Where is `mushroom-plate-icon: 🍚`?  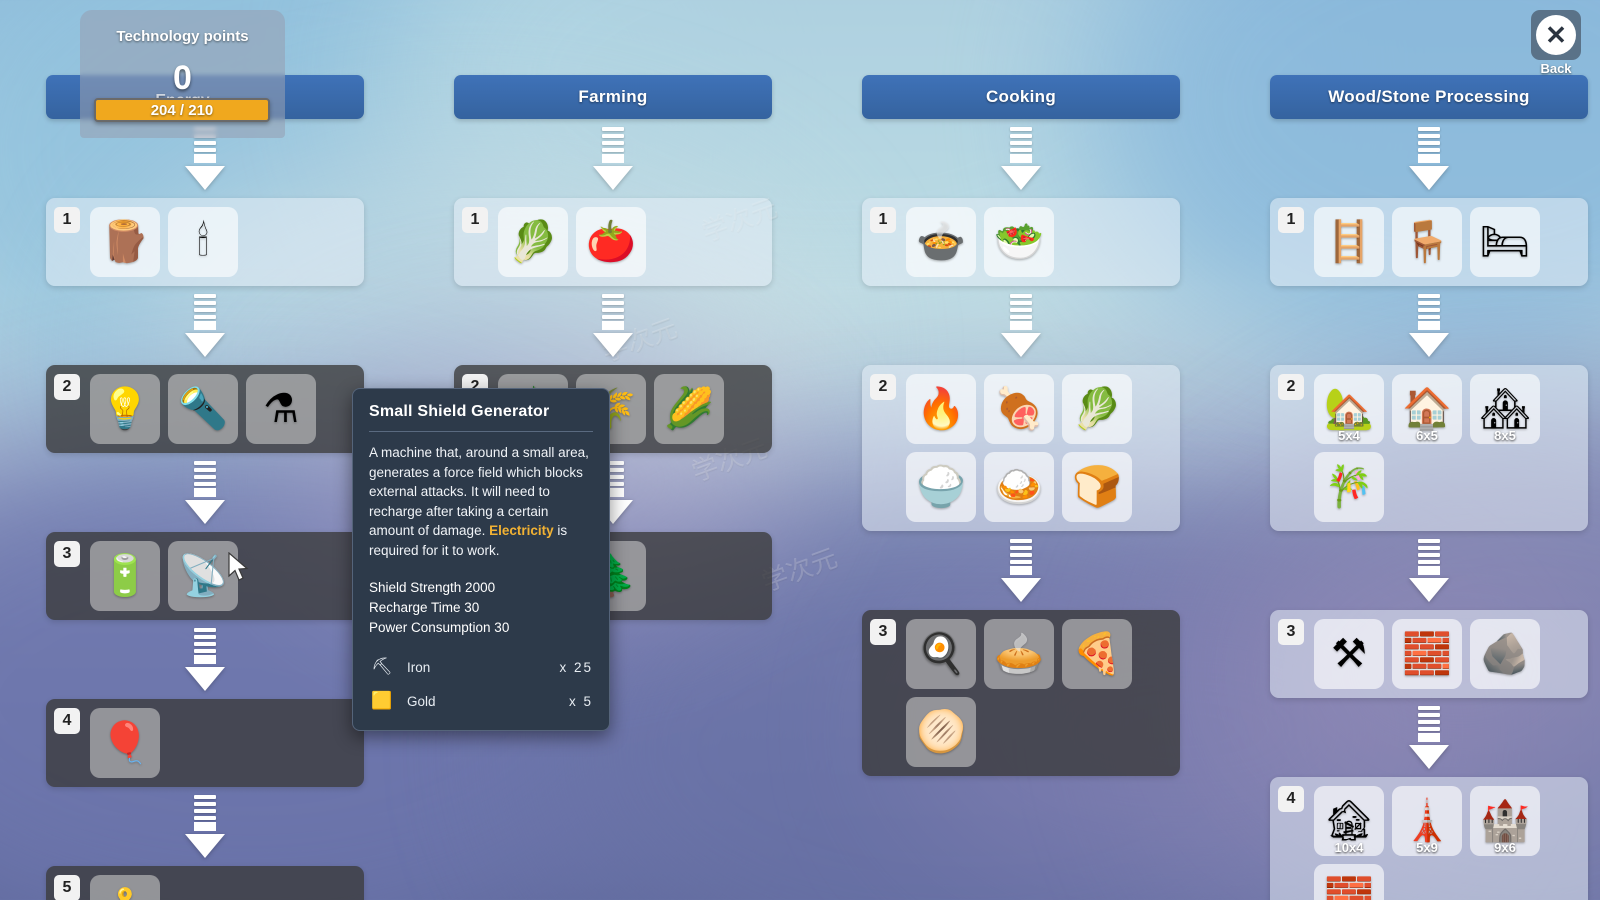 mushroom-plate-icon: 🍚 is located at coordinates (941, 487).